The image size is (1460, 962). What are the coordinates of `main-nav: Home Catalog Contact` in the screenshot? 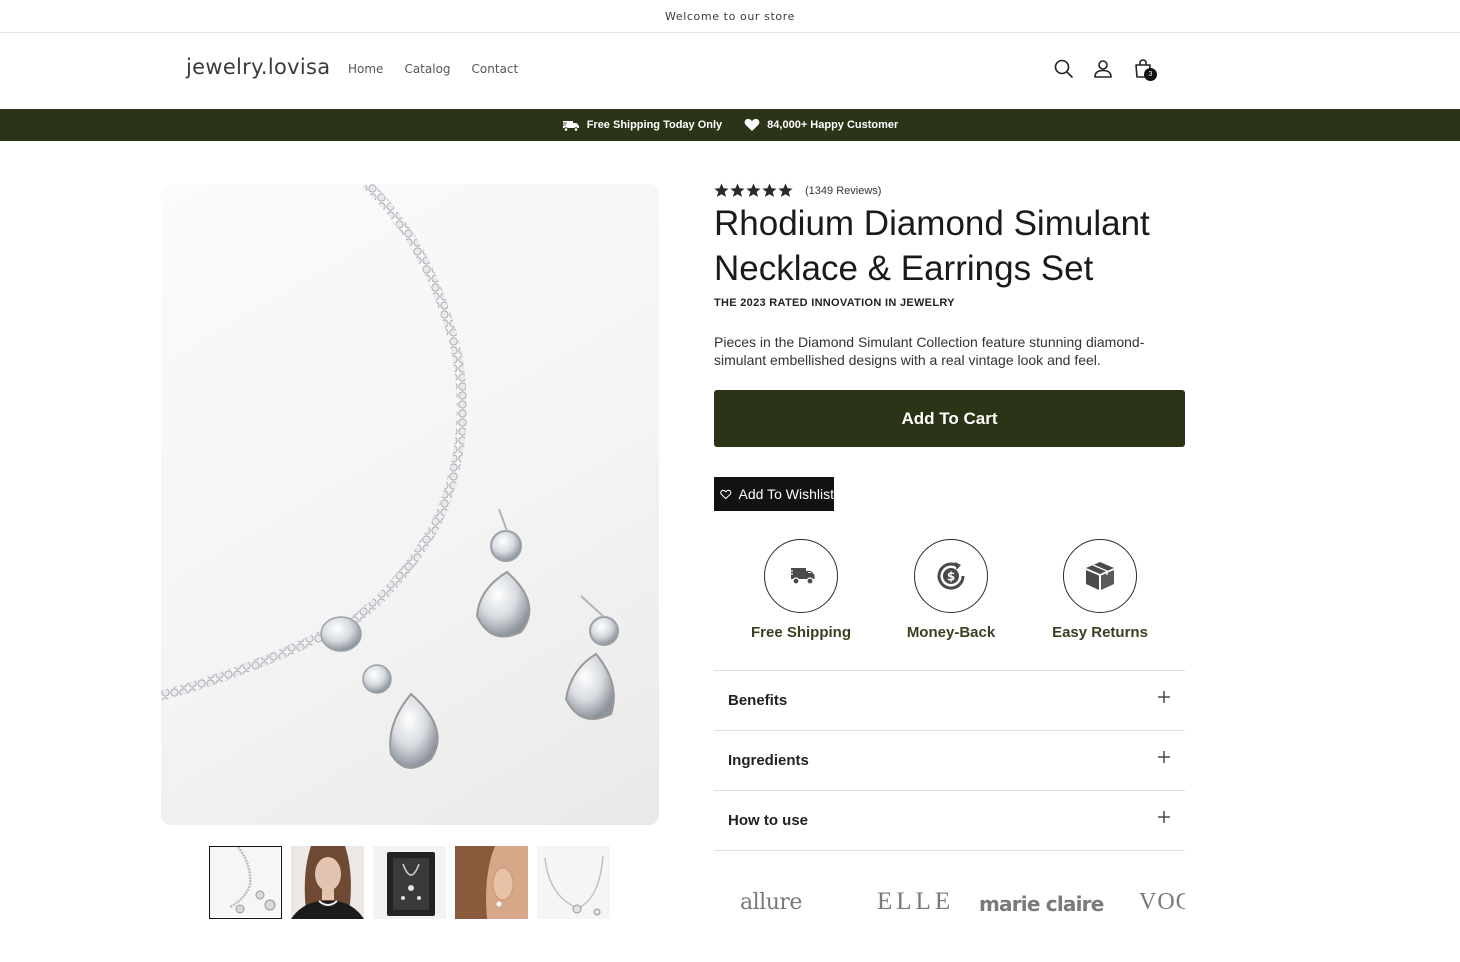 It's located at (433, 69).